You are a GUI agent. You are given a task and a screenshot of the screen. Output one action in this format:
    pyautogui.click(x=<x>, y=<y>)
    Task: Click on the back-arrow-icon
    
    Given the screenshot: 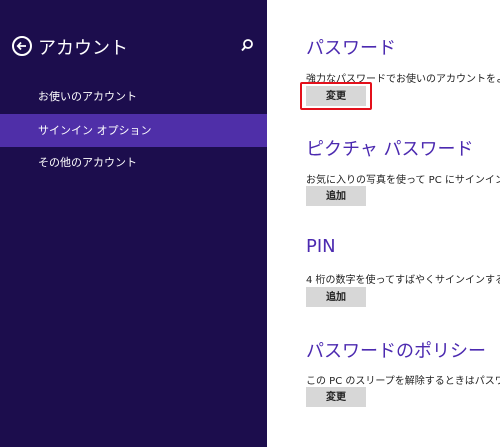 What is the action you would take?
    pyautogui.click(x=22, y=46)
    